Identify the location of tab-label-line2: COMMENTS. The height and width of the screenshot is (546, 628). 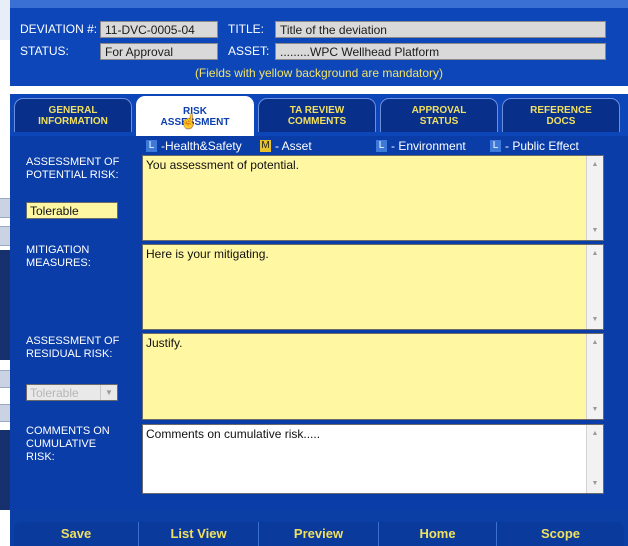
(317, 121).